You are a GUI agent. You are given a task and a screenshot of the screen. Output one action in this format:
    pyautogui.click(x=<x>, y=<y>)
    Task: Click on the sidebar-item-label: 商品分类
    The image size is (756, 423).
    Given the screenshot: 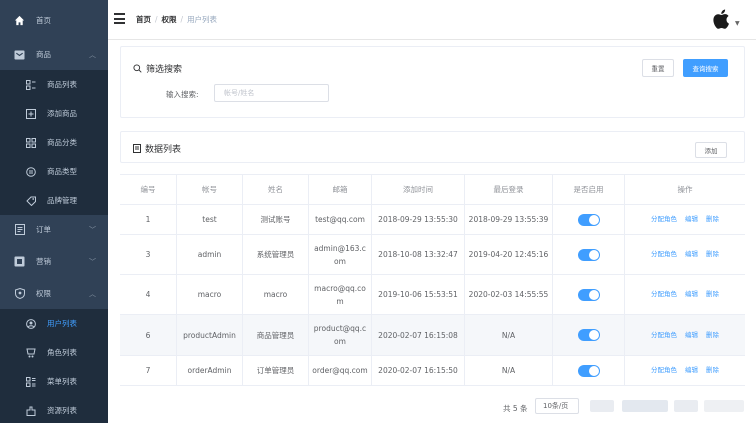 What is the action you would take?
    pyautogui.click(x=62, y=142)
    